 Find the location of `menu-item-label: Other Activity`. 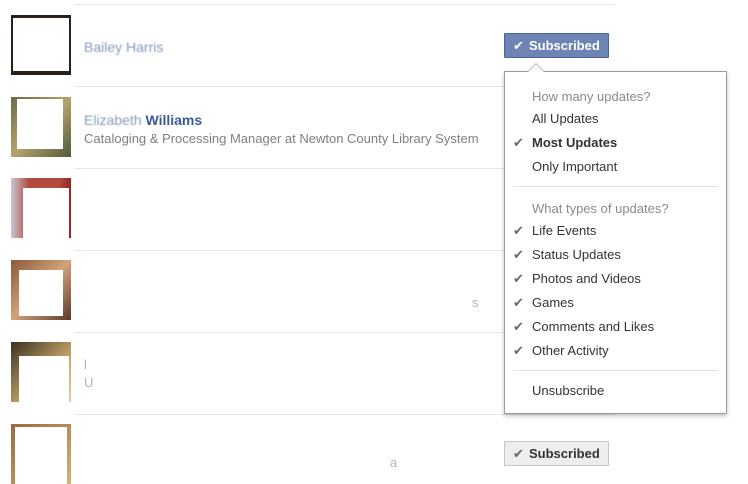

menu-item-label: Other Activity is located at coordinates (570, 350).